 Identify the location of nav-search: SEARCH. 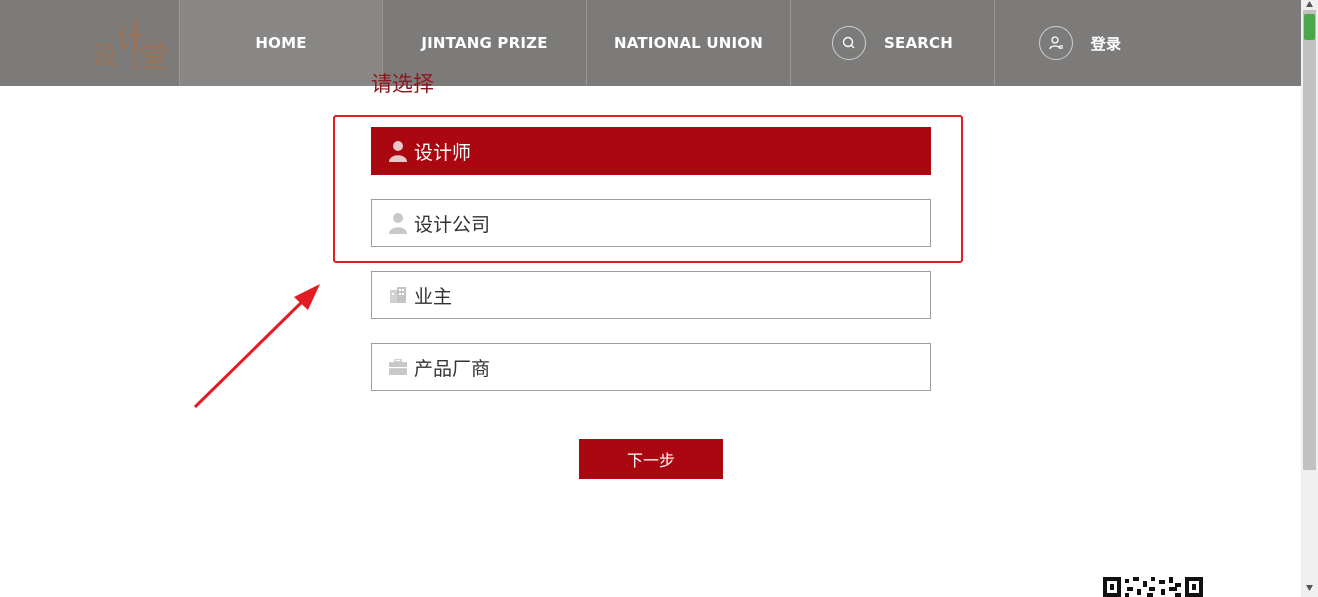
(893, 43).